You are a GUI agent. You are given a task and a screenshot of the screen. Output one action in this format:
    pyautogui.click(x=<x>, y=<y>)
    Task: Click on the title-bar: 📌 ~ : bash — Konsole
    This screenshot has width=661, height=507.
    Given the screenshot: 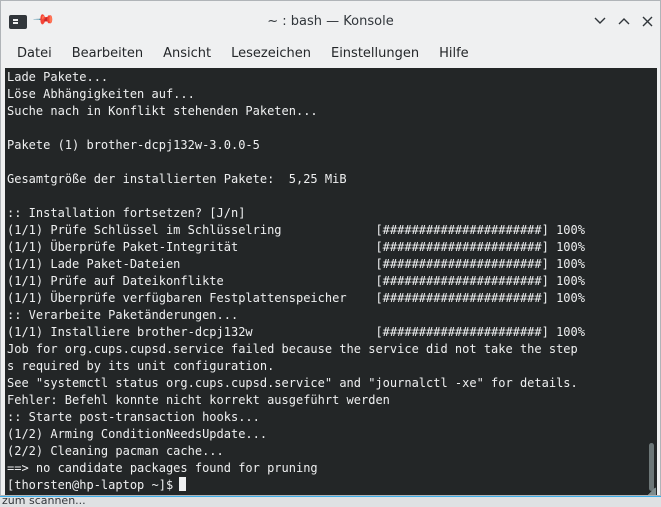 What is the action you would take?
    pyautogui.click(x=330, y=21)
    